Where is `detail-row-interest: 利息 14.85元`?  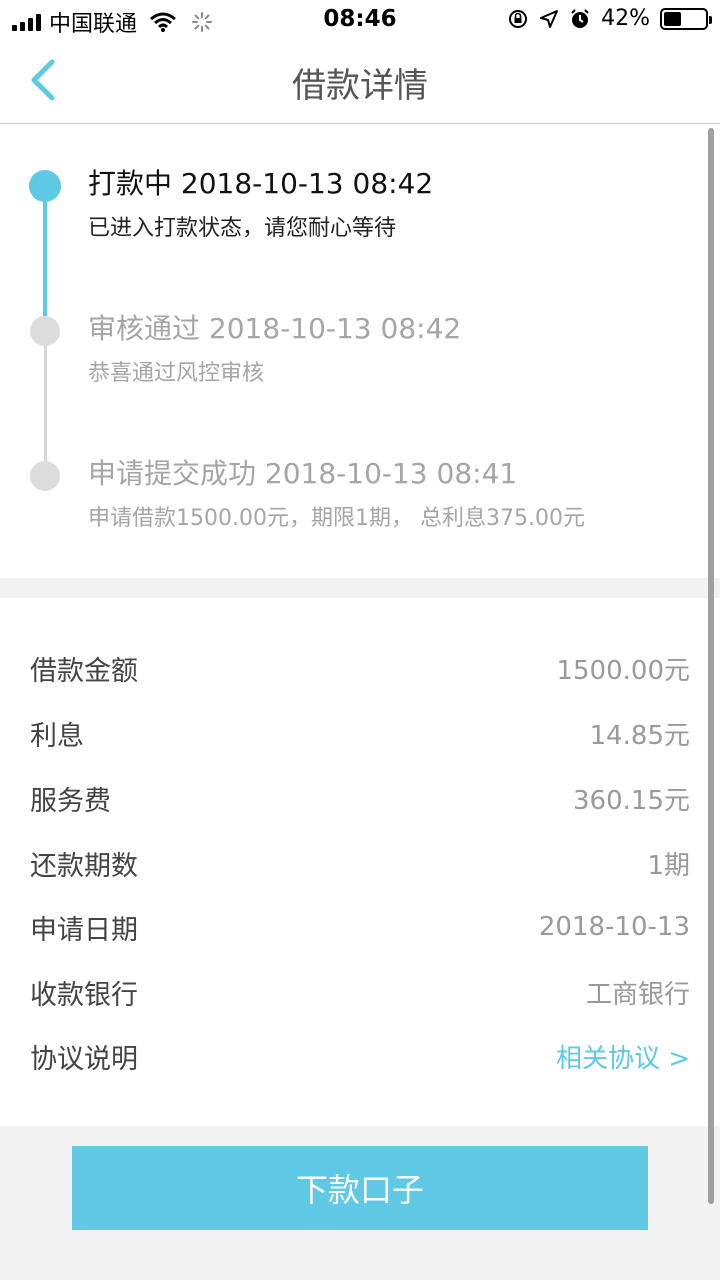 detail-row-interest: 利息 14.85元 is located at coordinates (360, 733).